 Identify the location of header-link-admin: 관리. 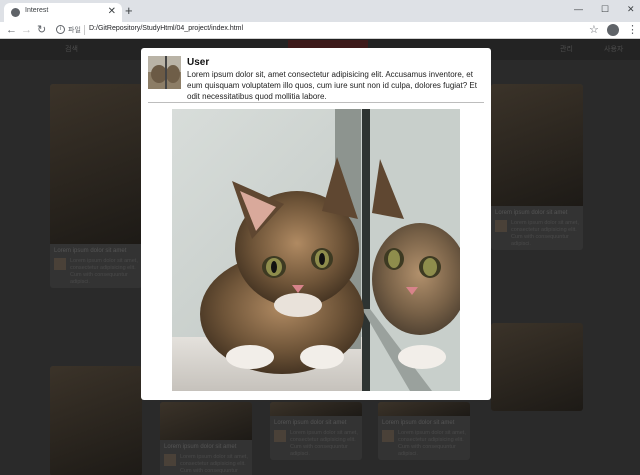
(566, 49).